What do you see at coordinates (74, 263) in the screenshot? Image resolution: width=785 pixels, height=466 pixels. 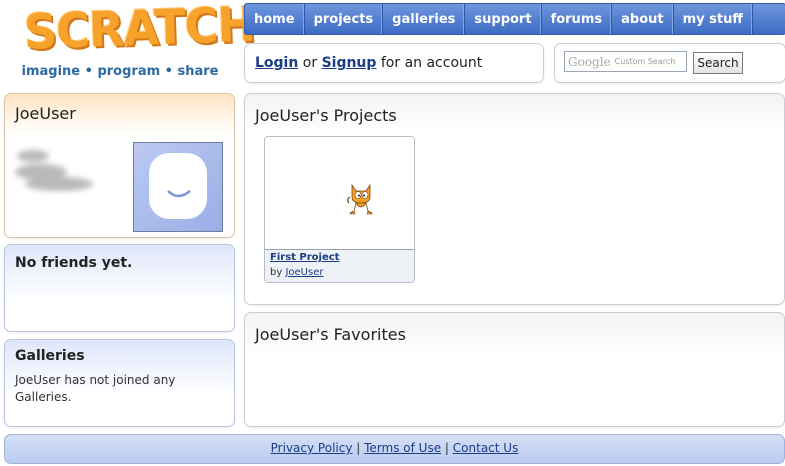 I see `friends-title: No friends yet.` at bounding box center [74, 263].